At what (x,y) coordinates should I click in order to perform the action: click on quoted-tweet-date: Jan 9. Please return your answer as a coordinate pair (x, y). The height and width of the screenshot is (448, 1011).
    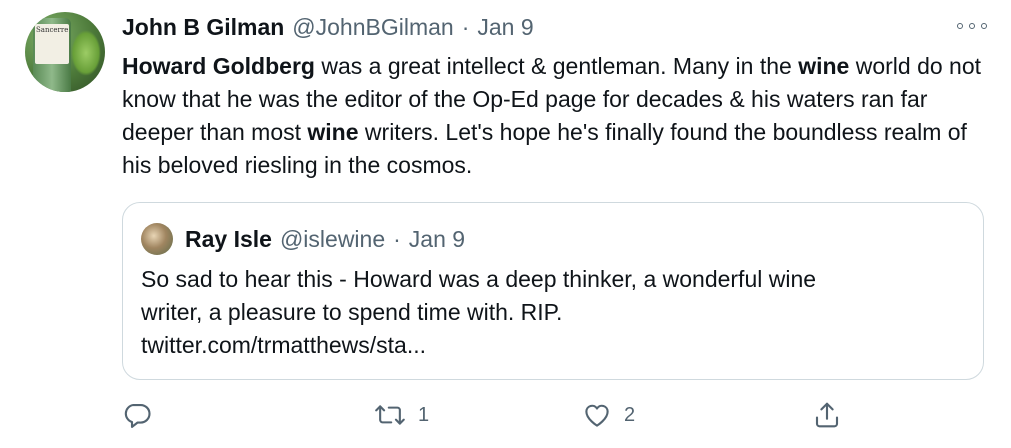
    Looking at the image, I should click on (437, 238).